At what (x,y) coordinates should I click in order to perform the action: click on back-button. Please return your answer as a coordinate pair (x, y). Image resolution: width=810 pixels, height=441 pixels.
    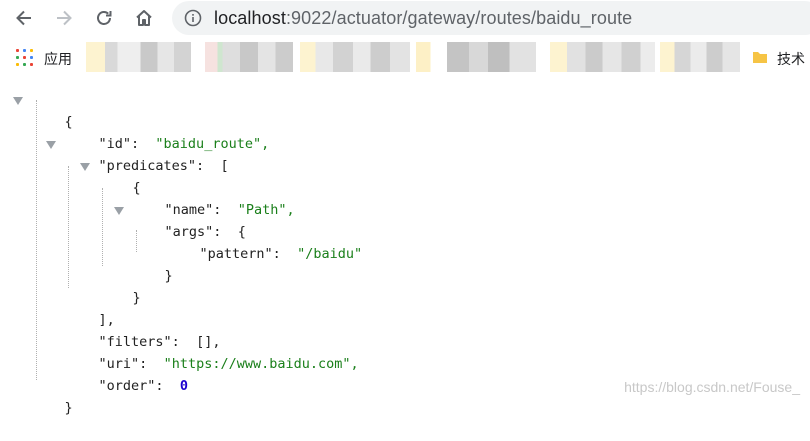
    Looking at the image, I should click on (24, 18).